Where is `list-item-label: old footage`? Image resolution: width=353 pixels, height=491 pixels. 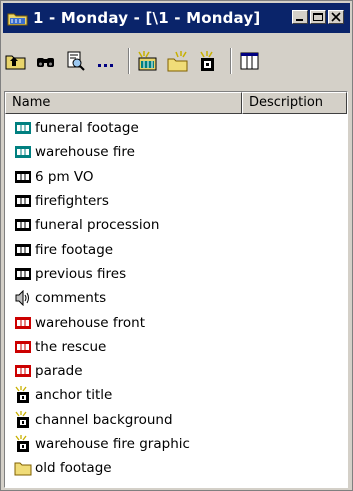 list-item-label: old footage is located at coordinates (73, 468).